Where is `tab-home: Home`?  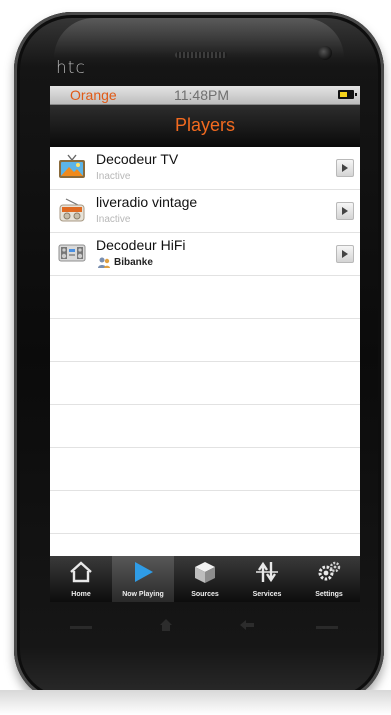
tab-home: Home is located at coordinates (81, 579).